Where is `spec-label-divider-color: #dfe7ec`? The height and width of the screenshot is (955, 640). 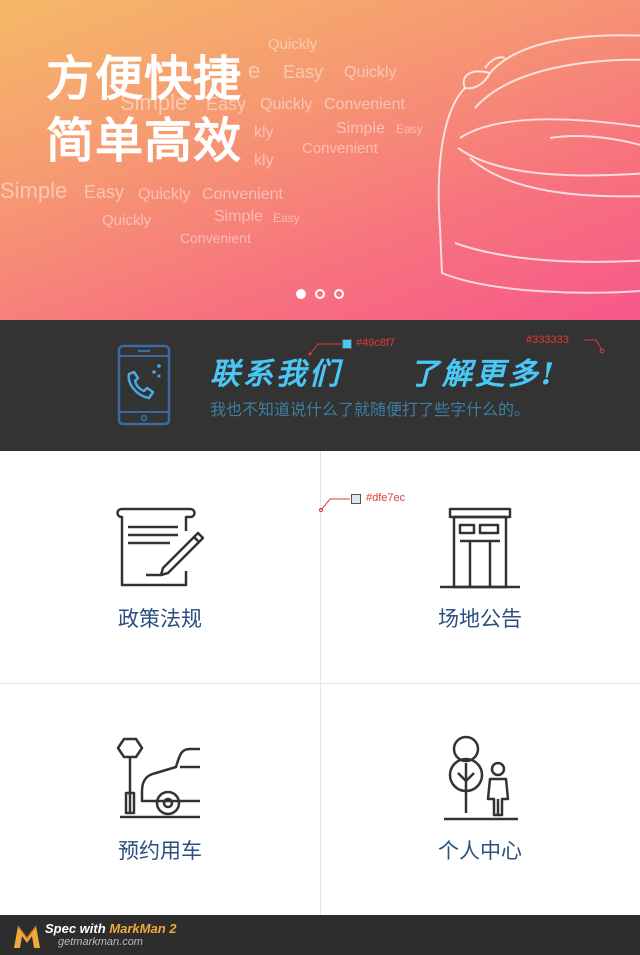
spec-label-divider-color: #dfe7ec is located at coordinates (386, 498).